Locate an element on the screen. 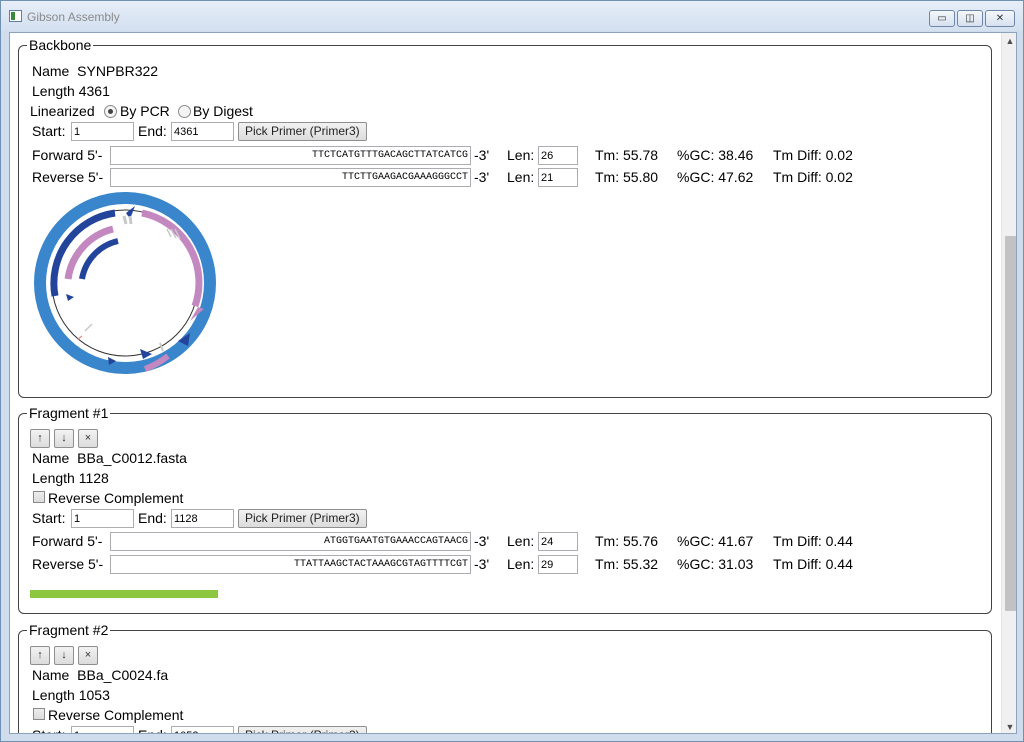  fragment-1-legend: Fragment #1 is located at coordinates (69, 413).